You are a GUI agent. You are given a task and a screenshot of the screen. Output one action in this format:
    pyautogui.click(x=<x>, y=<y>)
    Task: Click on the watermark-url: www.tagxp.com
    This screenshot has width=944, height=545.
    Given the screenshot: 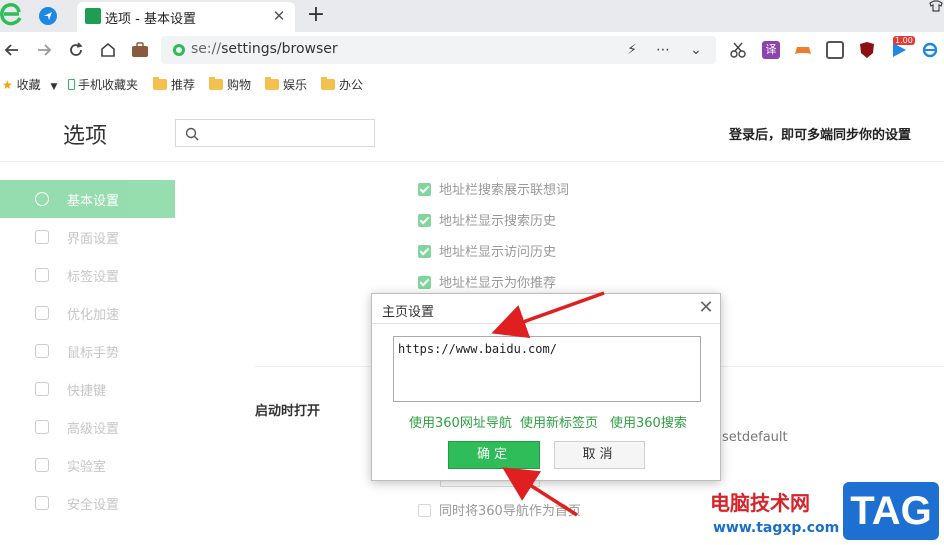 What is the action you would take?
    pyautogui.click(x=776, y=528)
    